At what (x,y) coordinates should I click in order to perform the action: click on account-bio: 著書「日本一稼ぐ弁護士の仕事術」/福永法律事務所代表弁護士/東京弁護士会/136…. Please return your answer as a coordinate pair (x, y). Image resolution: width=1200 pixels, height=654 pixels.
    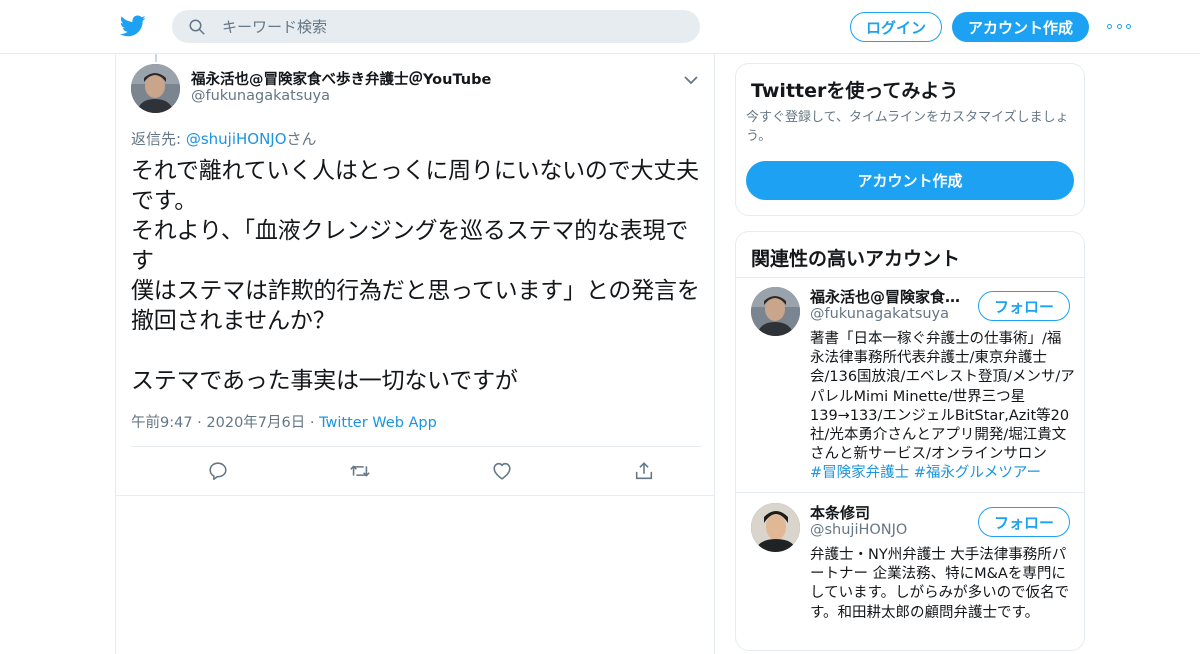
    Looking at the image, I should click on (942, 407).